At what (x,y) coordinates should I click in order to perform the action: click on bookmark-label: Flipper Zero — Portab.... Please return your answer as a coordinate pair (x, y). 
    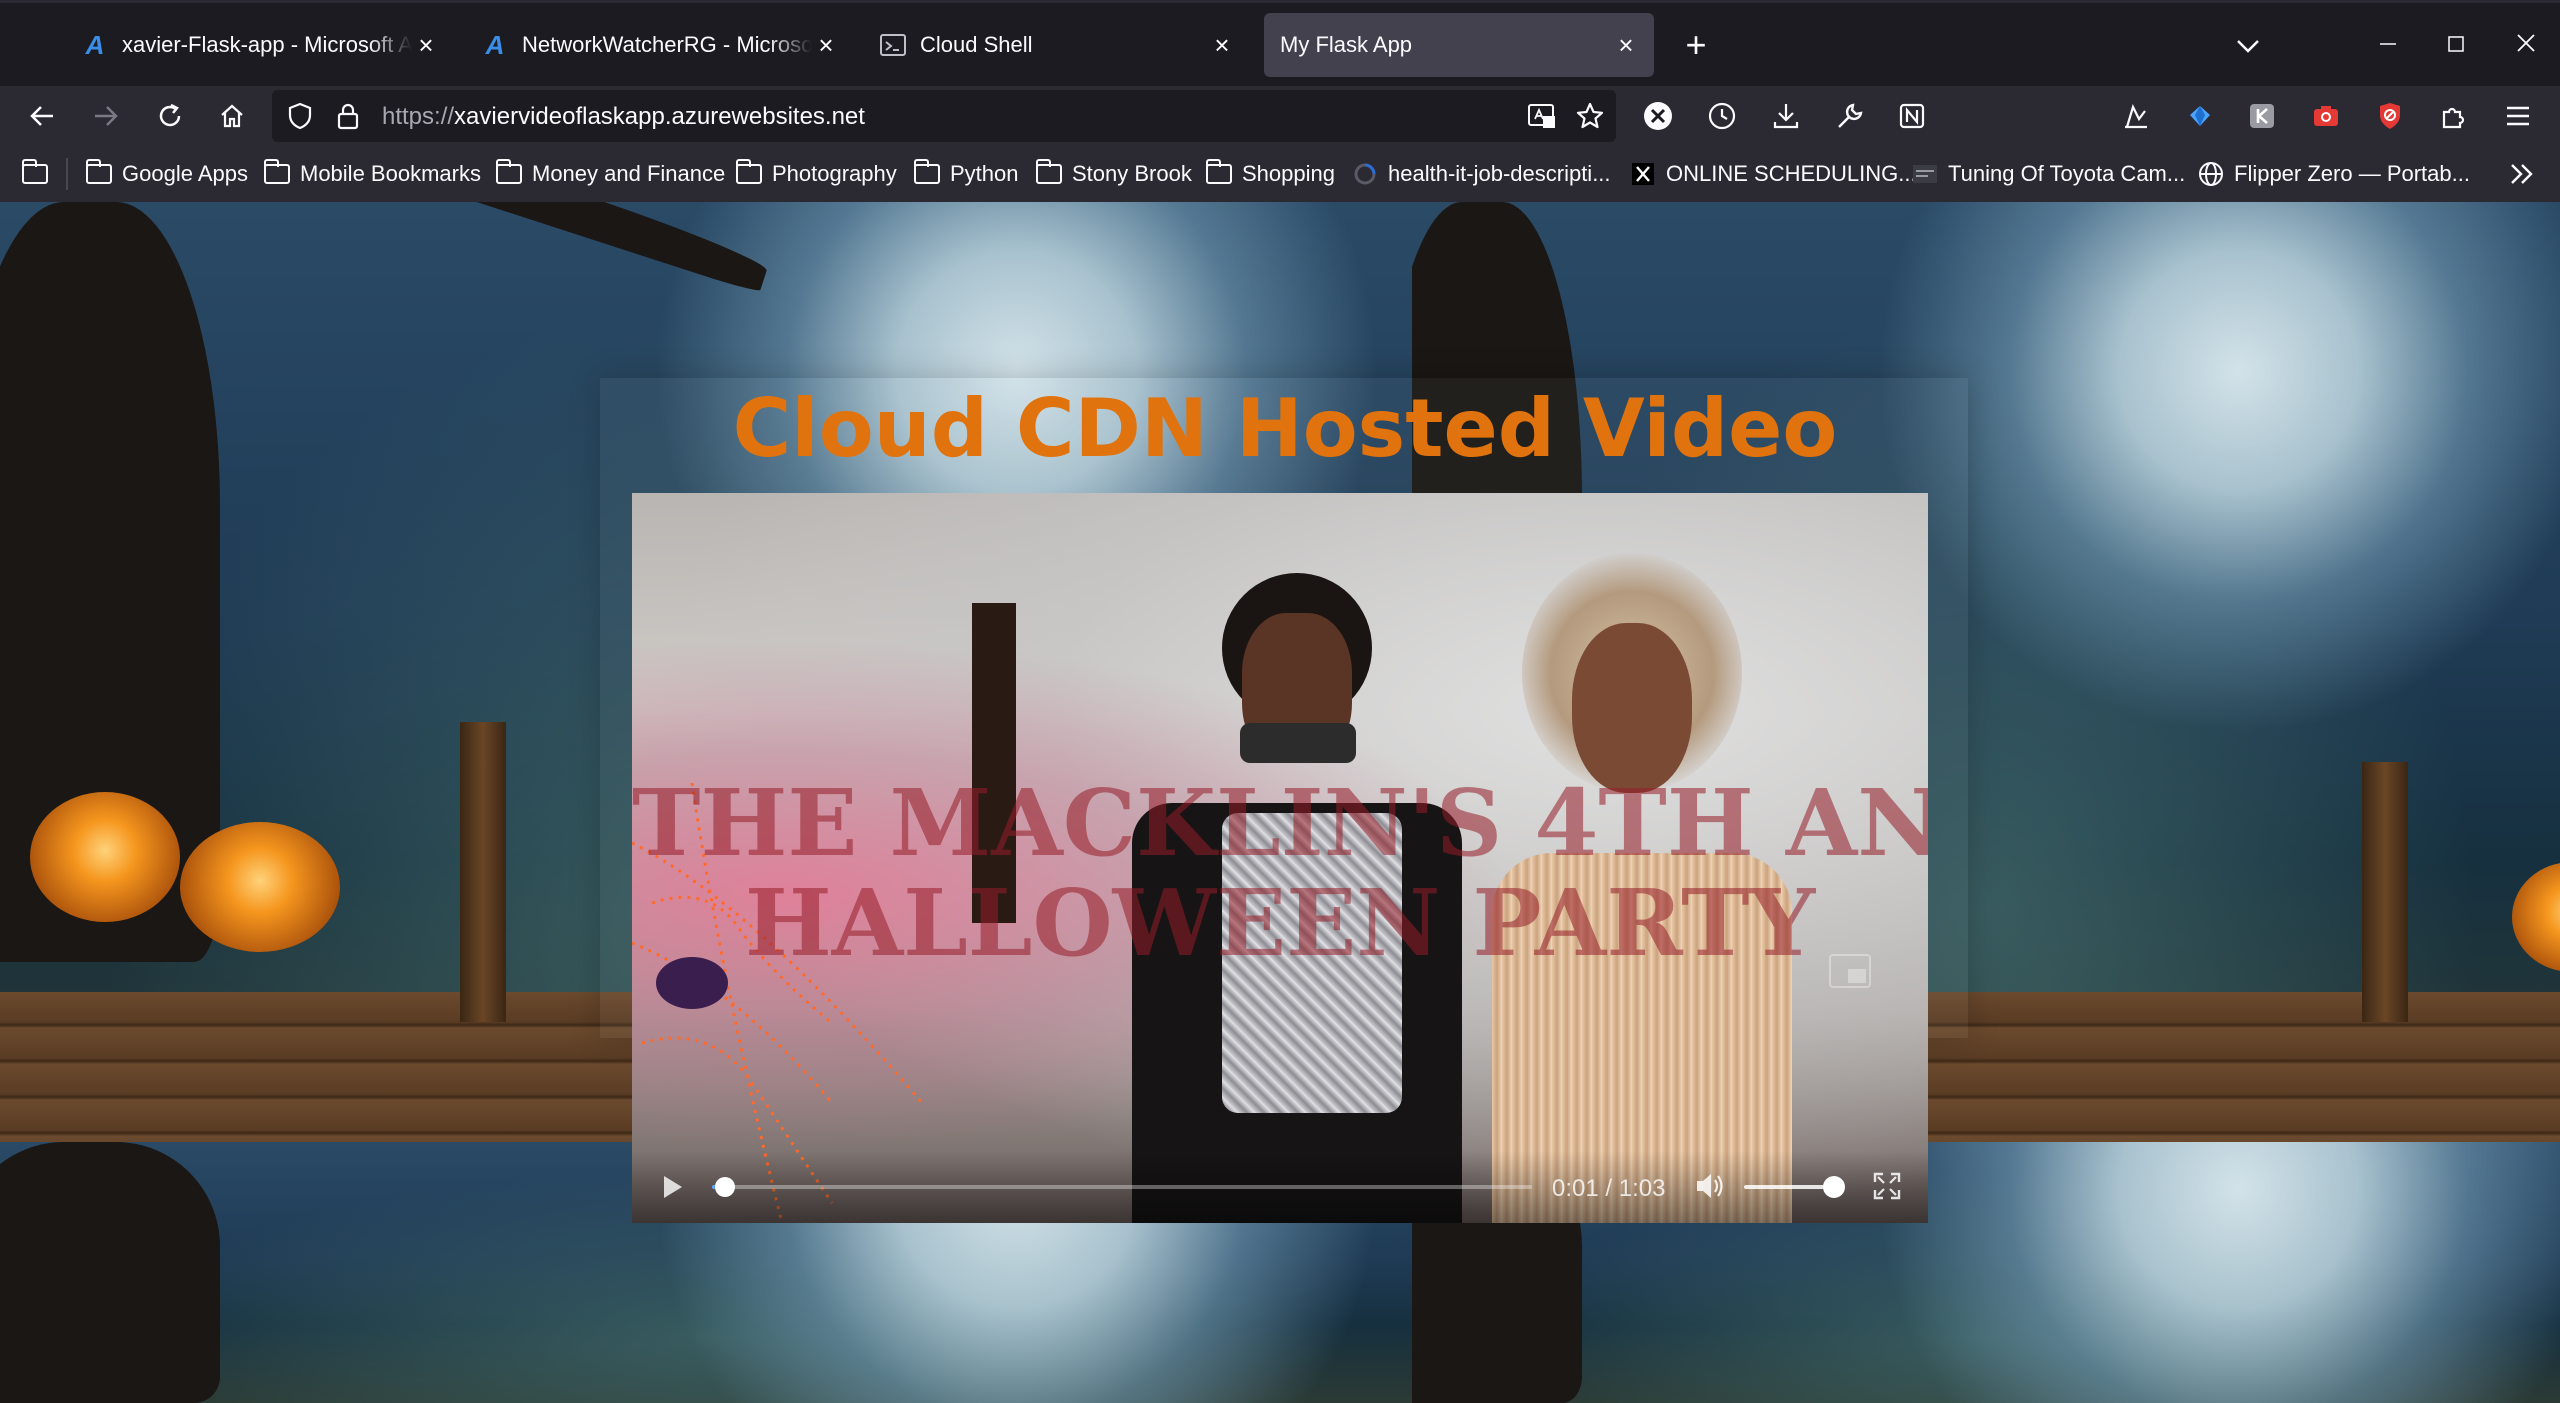
    Looking at the image, I should click on (2352, 173).